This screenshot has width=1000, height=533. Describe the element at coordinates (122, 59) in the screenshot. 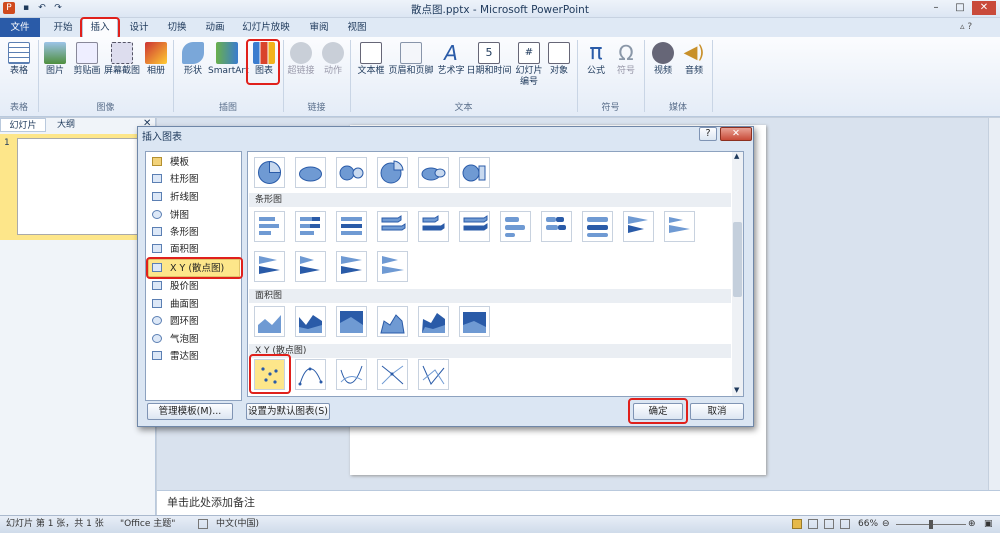

I see `screenshot-button: 屏幕截图` at that location.